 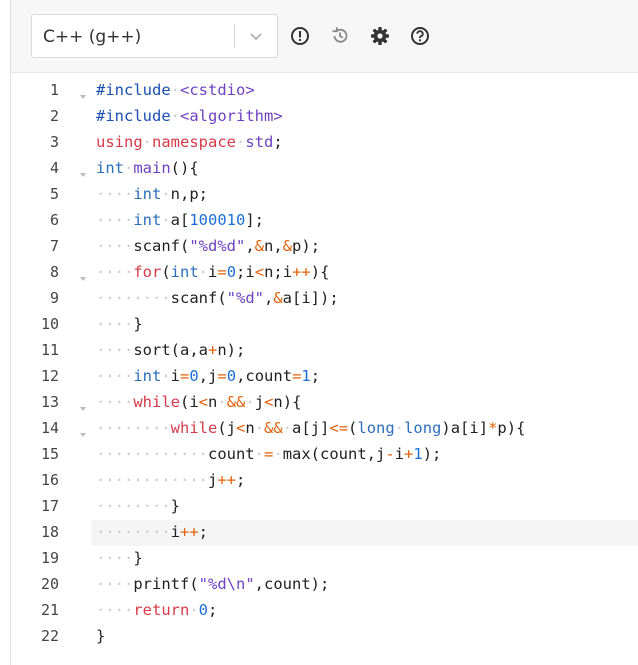 I want to click on code-line: 22}, so click(x=324, y=637).